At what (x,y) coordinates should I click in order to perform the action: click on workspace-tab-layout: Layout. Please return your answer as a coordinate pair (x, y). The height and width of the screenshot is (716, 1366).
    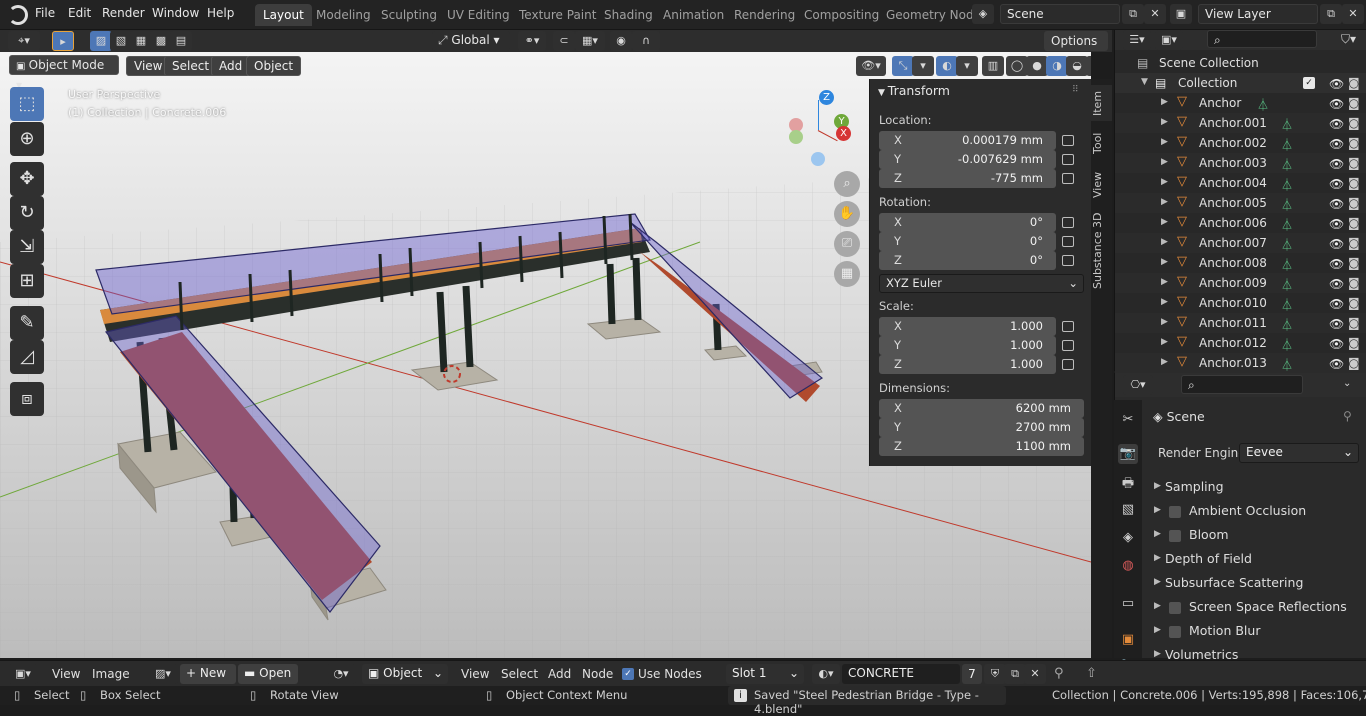
    Looking at the image, I should click on (283, 15).